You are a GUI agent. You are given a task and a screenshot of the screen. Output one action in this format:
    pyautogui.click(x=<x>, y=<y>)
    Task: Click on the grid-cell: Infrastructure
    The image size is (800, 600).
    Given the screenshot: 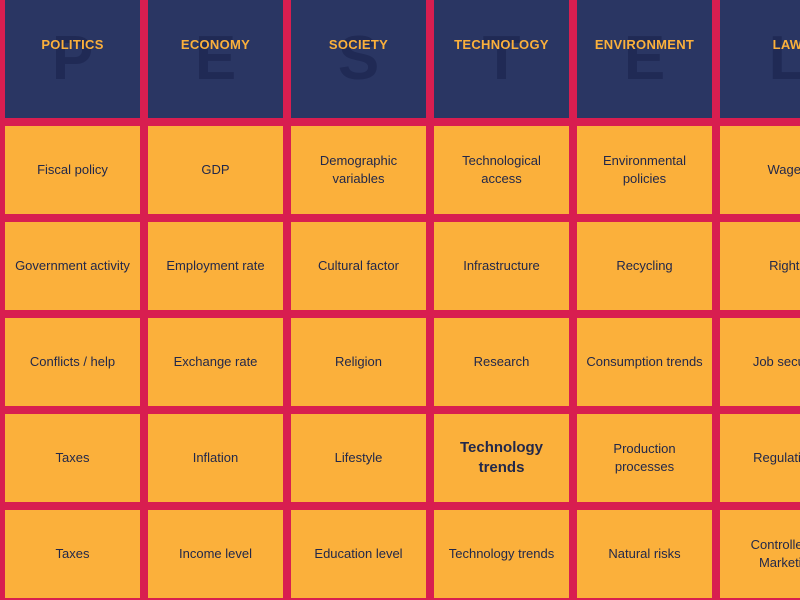 What is the action you would take?
    pyautogui.click(x=501, y=266)
    